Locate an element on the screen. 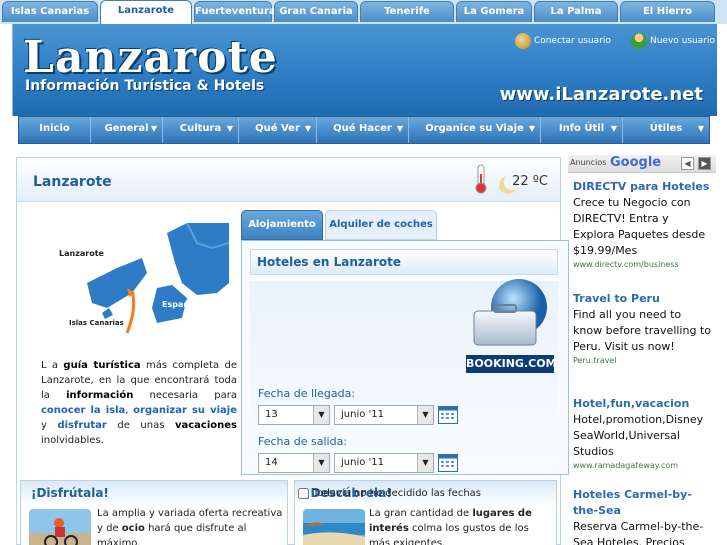 Image resolution: width=727 pixels, height=545 pixels. checkin-month-select: junio '11 ▼ is located at coordinates (384, 415).